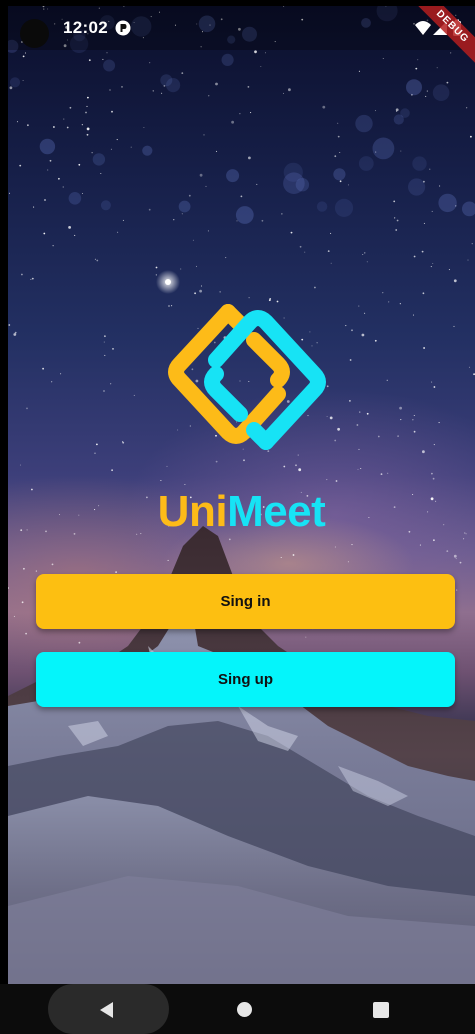 This screenshot has width=475, height=1034. I want to click on sign-up-button: Sing up, so click(245, 679).